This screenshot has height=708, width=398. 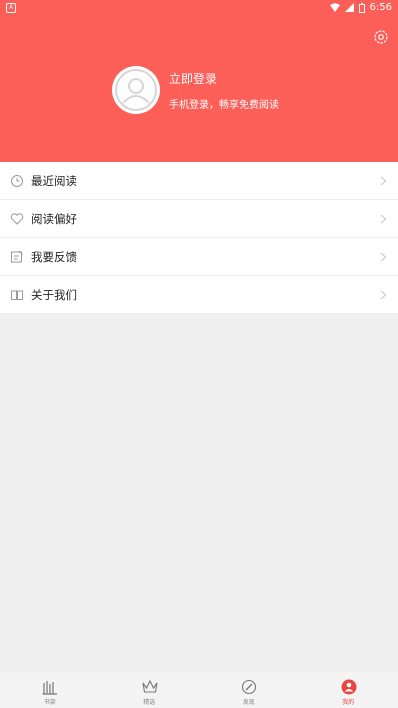 I want to click on tab-featured: 精选, so click(x=150, y=690).